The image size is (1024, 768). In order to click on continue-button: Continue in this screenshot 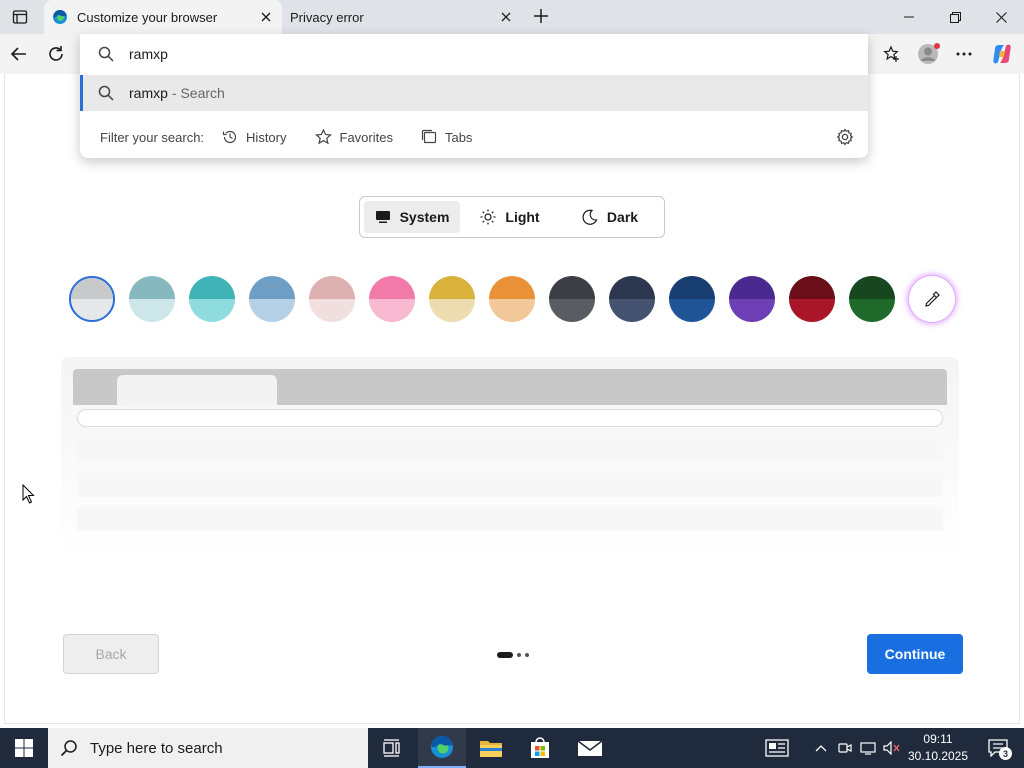, I will do `click(915, 654)`.